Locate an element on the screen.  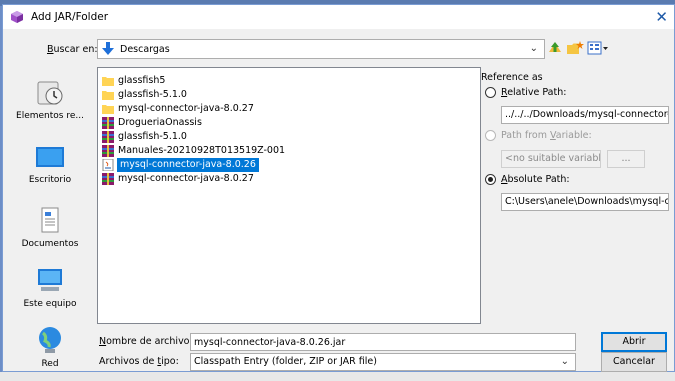
absolute-path-field: C:\Users\anele\Downloads\mysql-conn is located at coordinates (585, 202).